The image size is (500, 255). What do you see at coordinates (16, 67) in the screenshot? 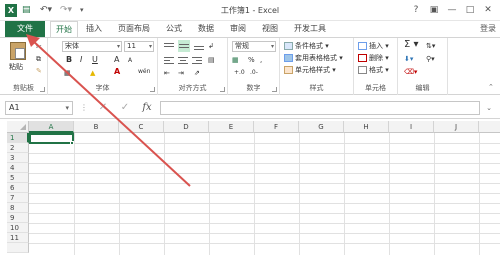
I see `paste-button: 粘贴` at bounding box center [16, 67].